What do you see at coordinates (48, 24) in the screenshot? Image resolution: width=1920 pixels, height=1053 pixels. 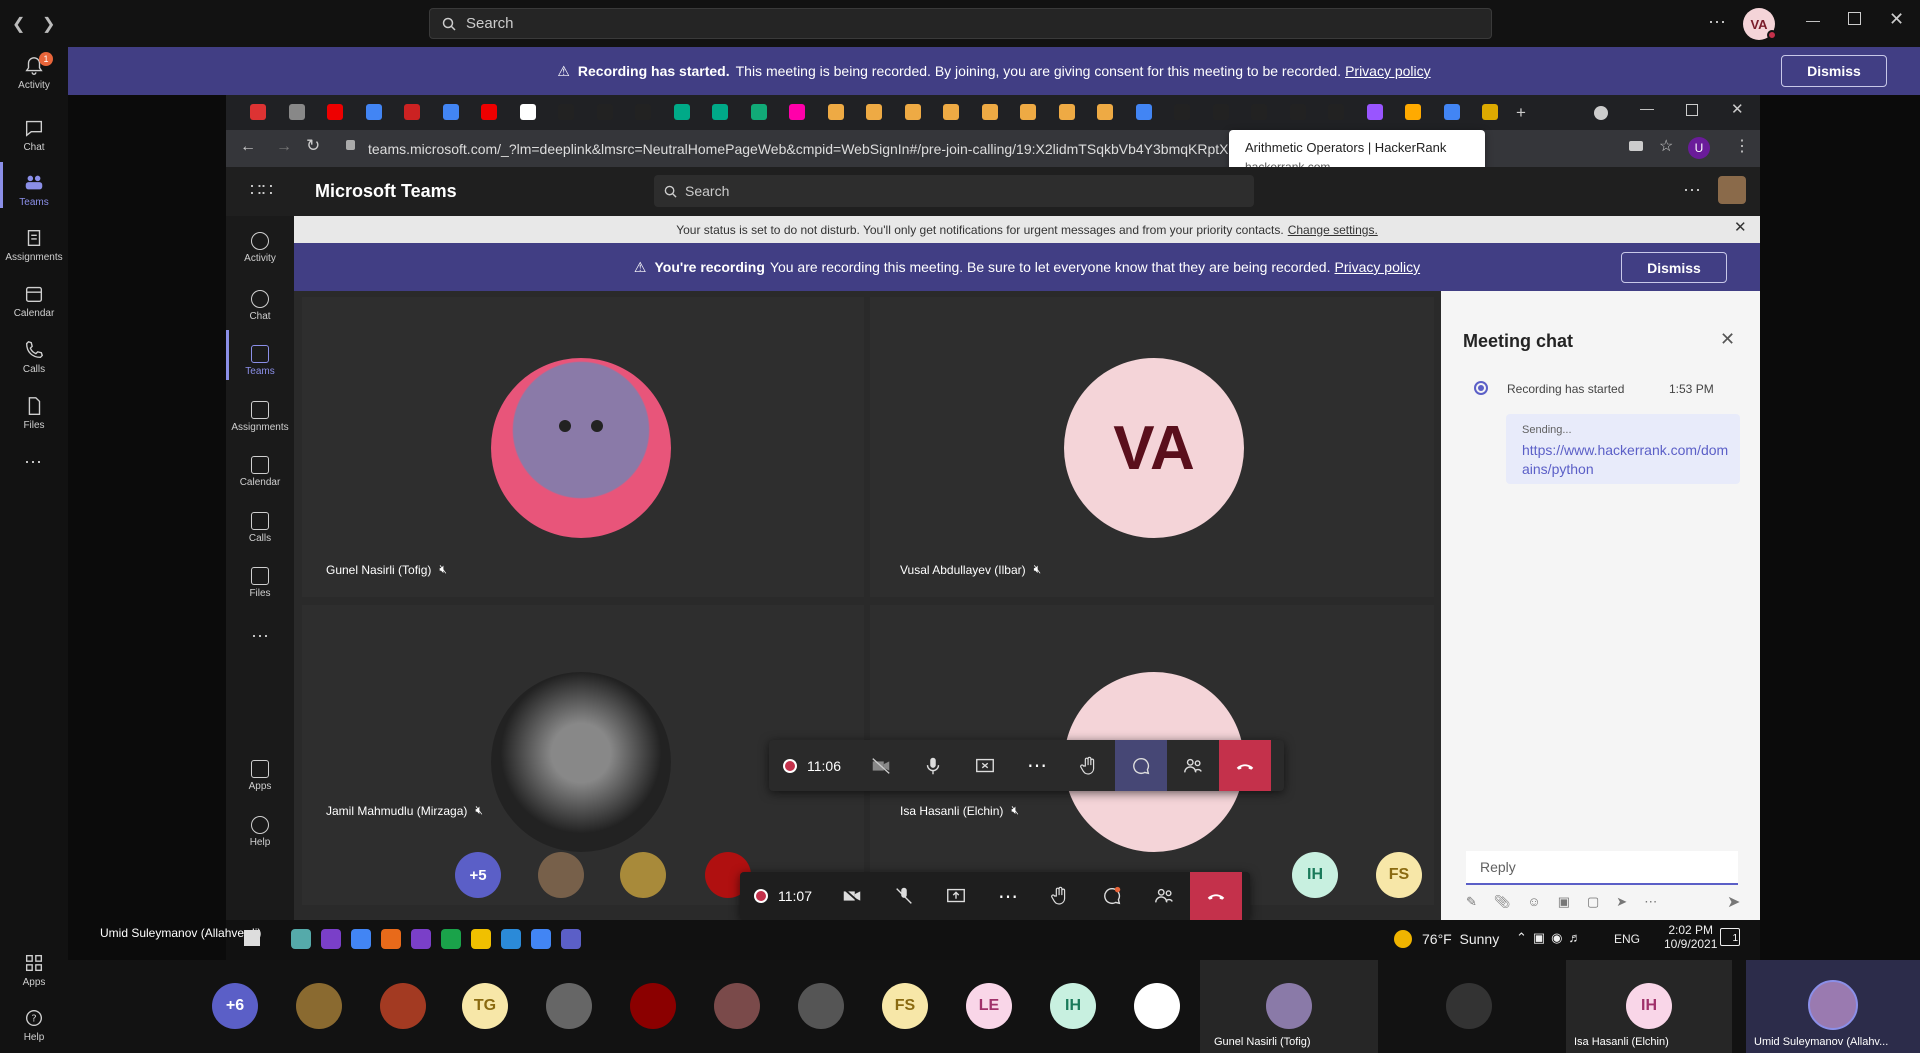 I see `forward-arrow-icon: ❯` at bounding box center [48, 24].